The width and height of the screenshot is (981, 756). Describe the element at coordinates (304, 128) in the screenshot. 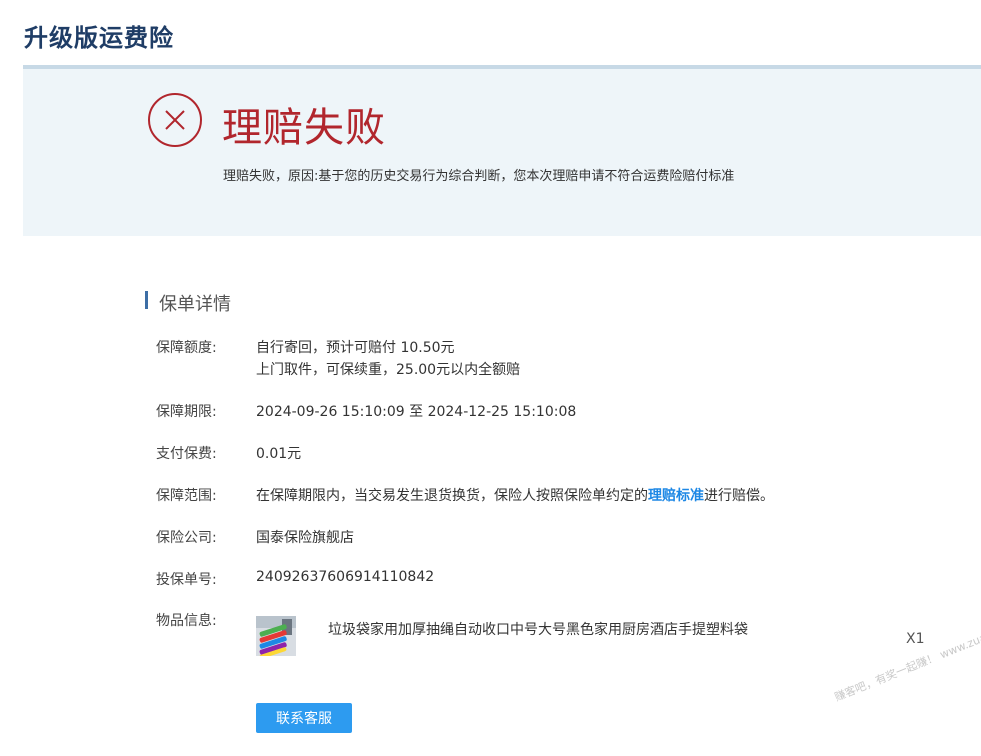

I see `claim-status-title: 理赔失败` at that location.